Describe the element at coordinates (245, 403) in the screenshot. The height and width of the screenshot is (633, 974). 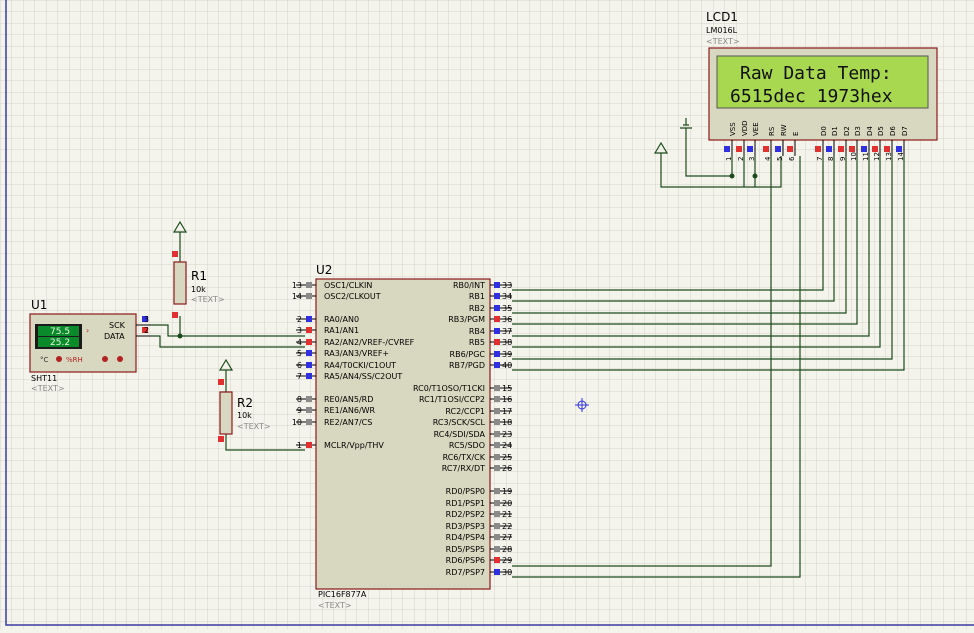
I see `r2-ref: R2` at that location.